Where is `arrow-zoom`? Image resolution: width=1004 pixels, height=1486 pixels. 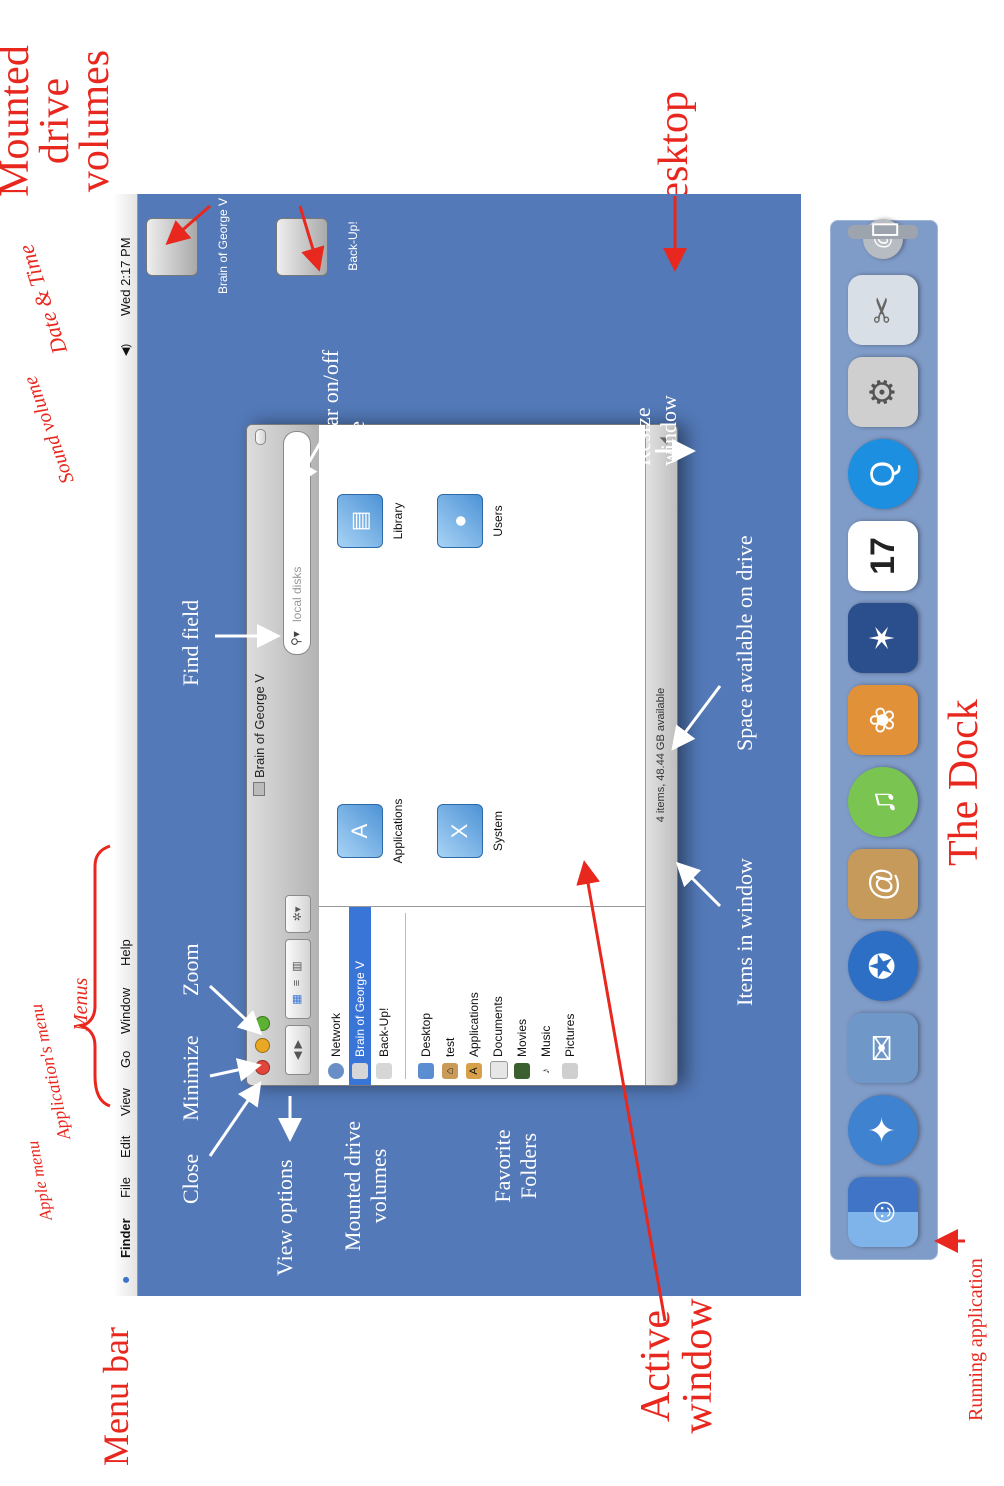 arrow-zoom is located at coordinates (235, 1010).